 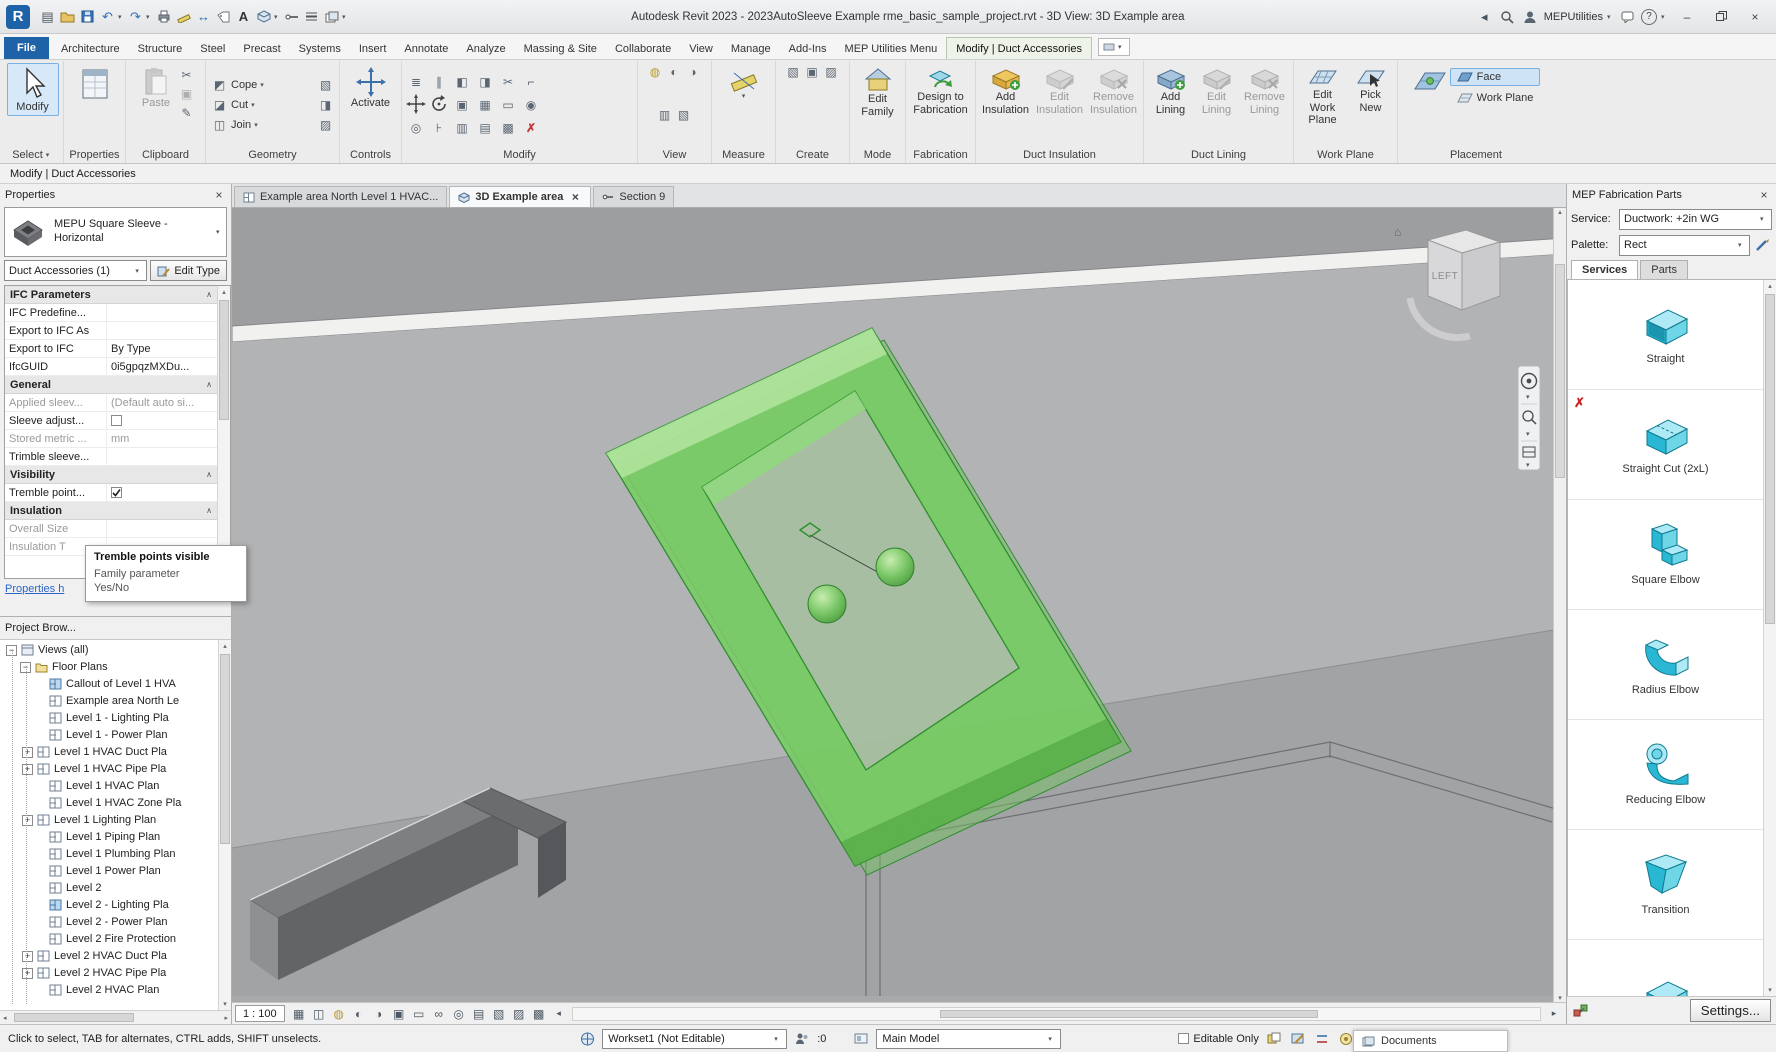 What do you see at coordinates (1770, 990) in the screenshot?
I see `scroll-down-icon: ▾` at bounding box center [1770, 990].